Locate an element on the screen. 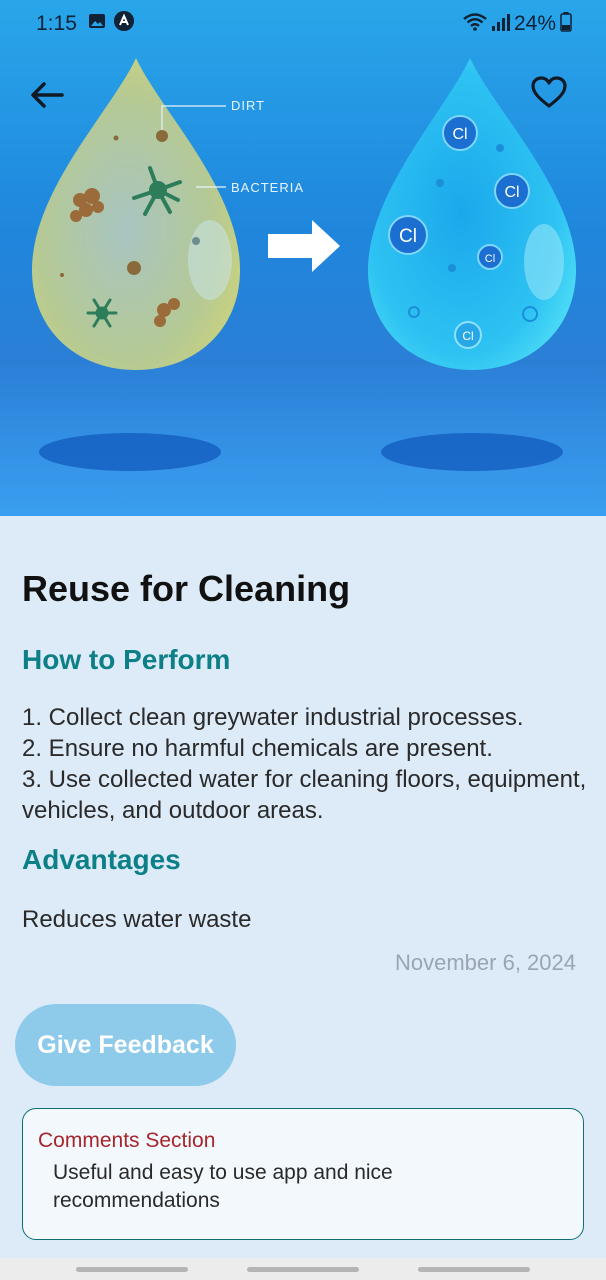 The height and width of the screenshot is (1280, 606). how-to-perform-heading: How to Perform is located at coordinates (126, 659).